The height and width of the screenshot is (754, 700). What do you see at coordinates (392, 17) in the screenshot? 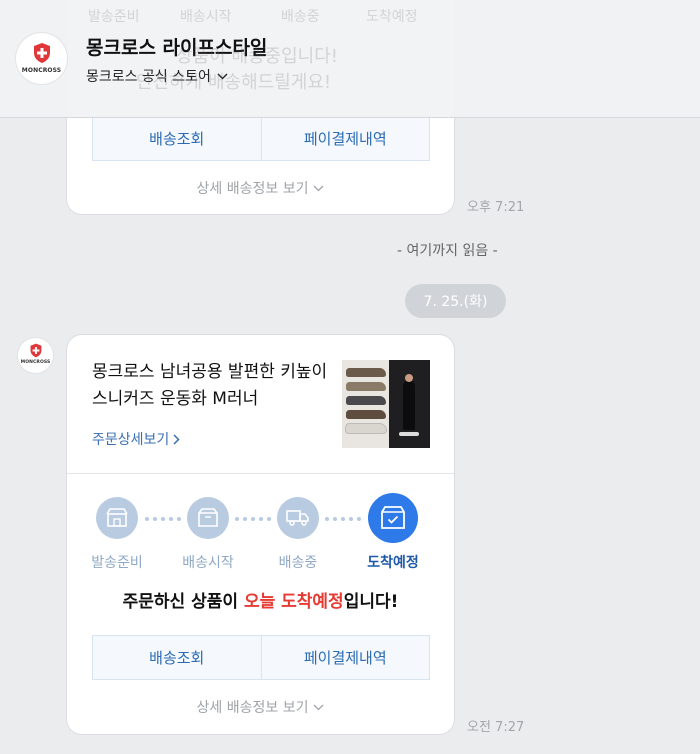
I see `ghost-step-label: 도착예정` at bounding box center [392, 17].